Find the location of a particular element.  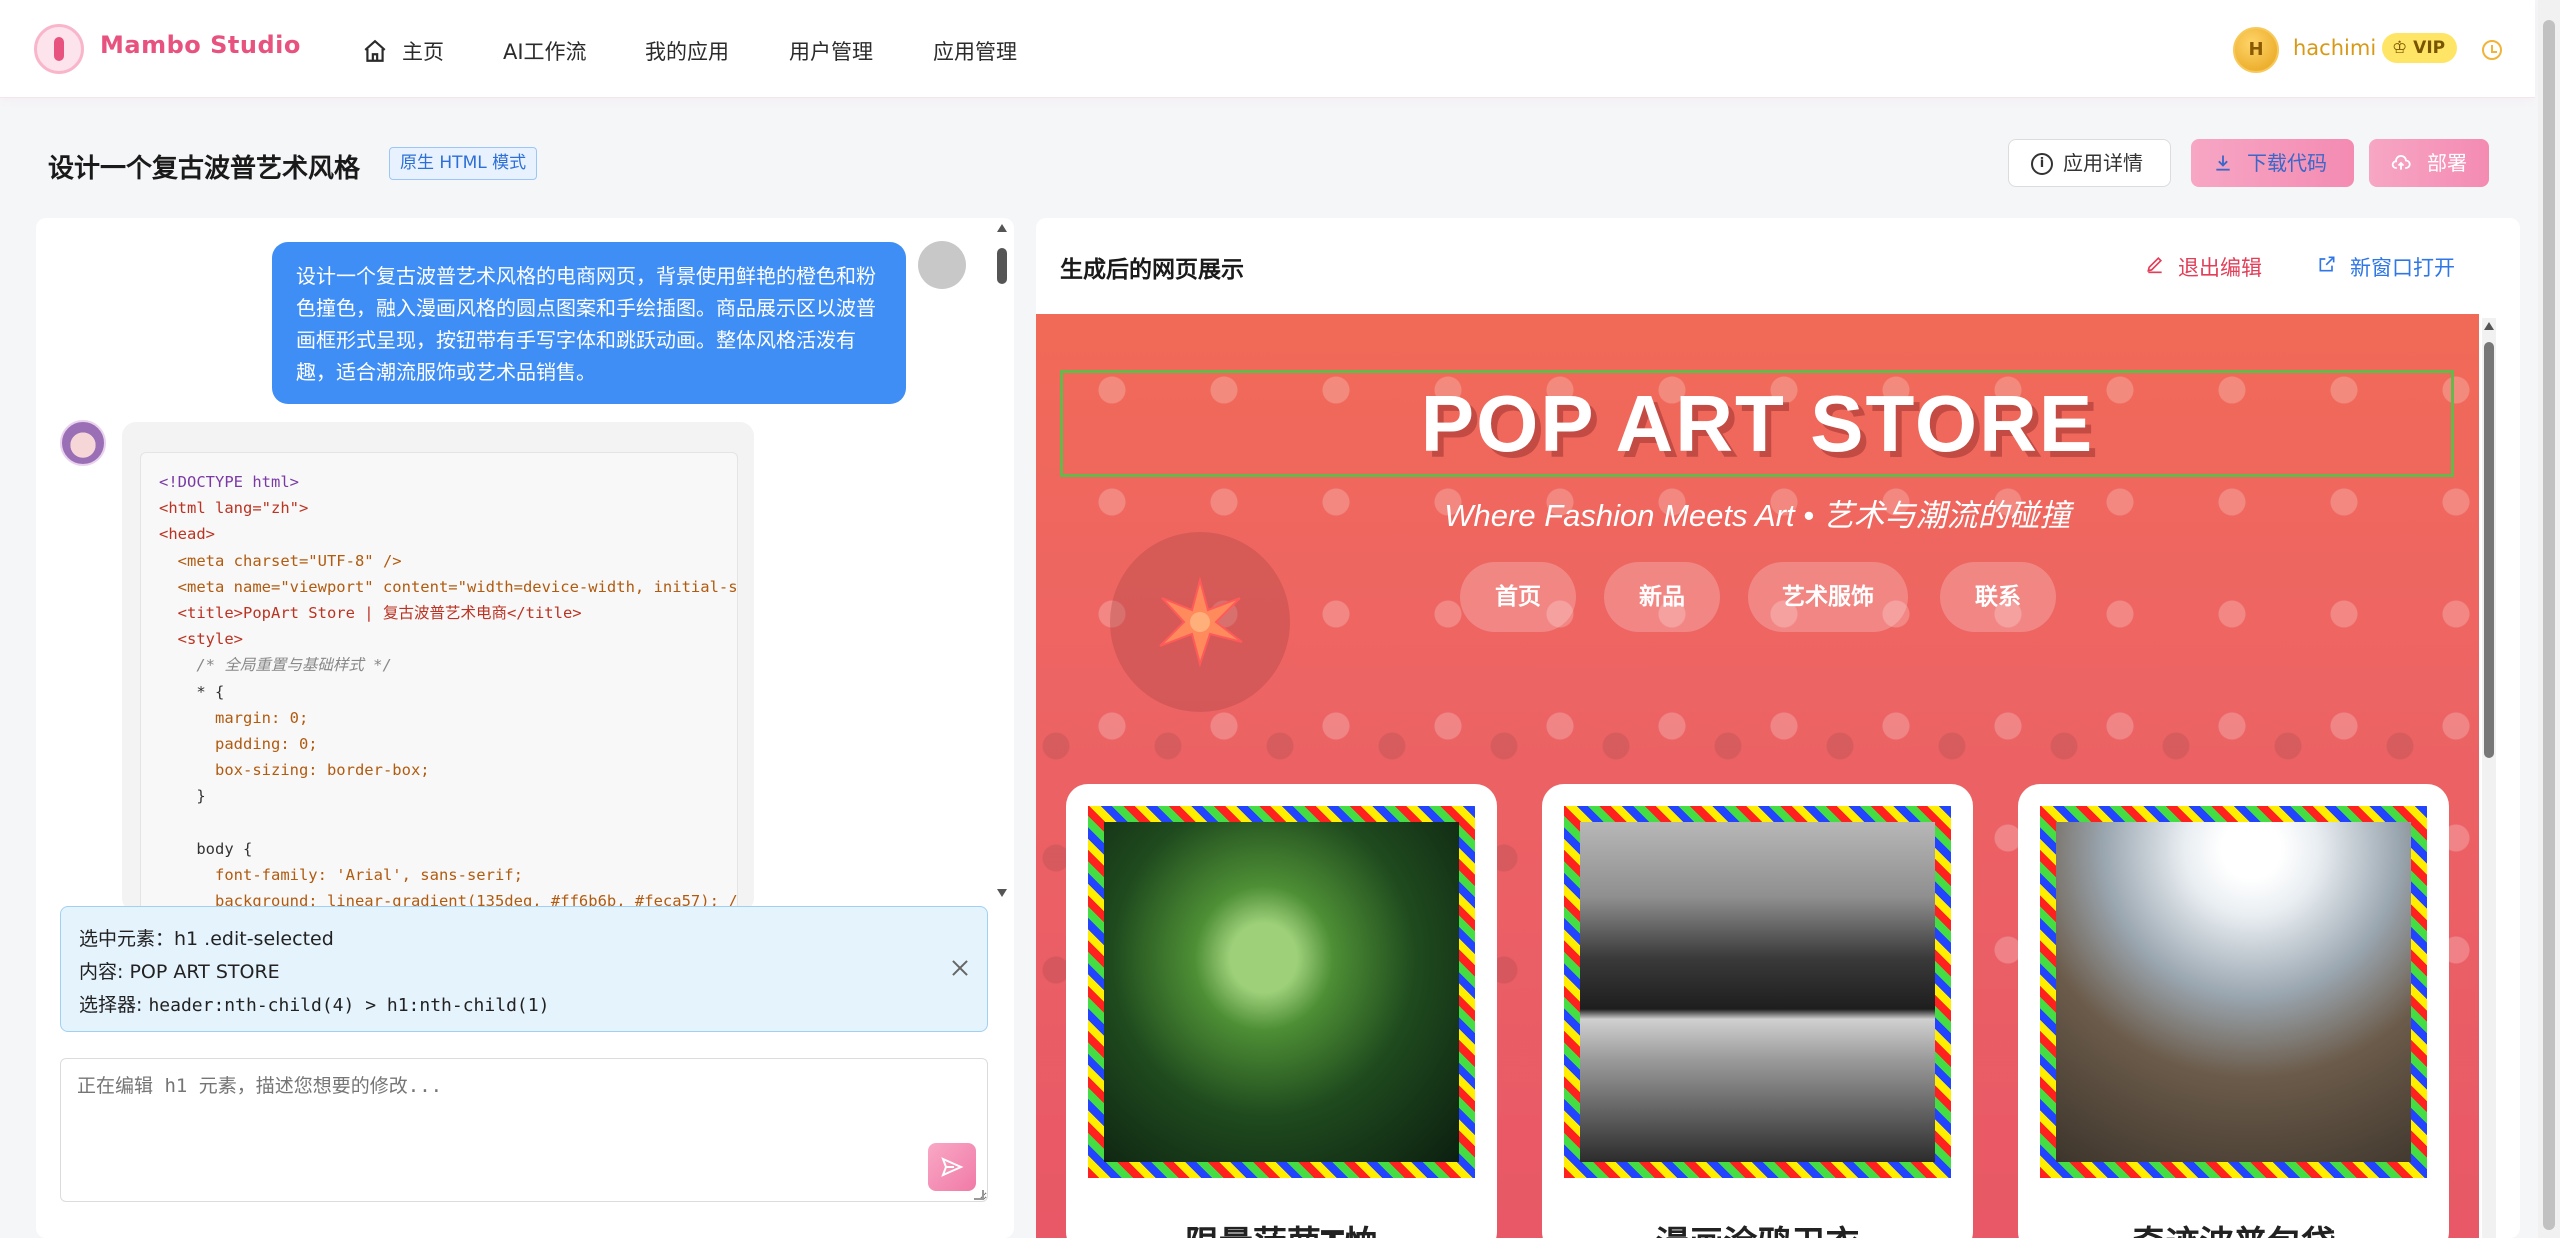

close-icon is located at coordinates (960, 968).